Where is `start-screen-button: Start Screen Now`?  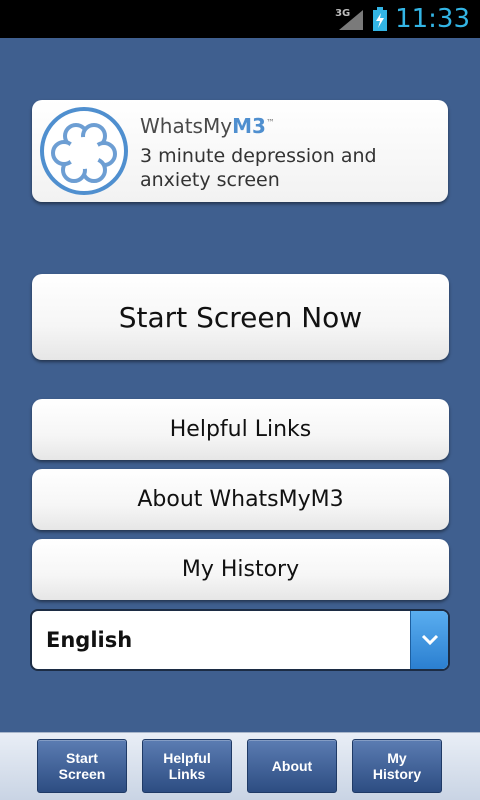
start-screen-button: Start Screen Now is located at coordinates (240, 317).